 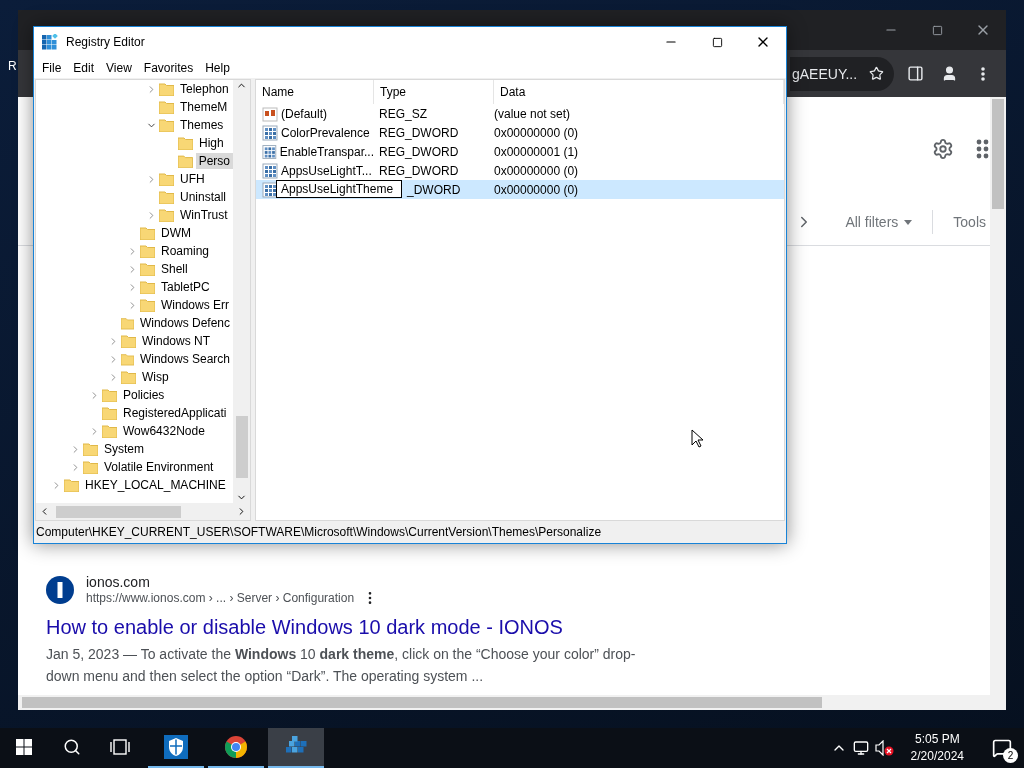 I want to click on notifications-button: 2, so click(x=1002, y=748).